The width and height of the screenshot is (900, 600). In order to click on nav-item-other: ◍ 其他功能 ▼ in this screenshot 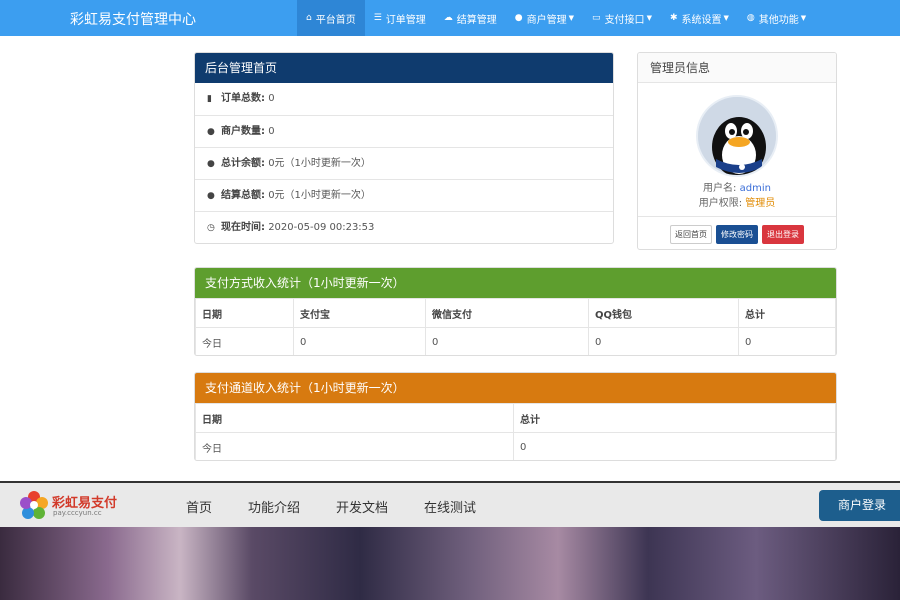, I will do `click(776, 18)`.